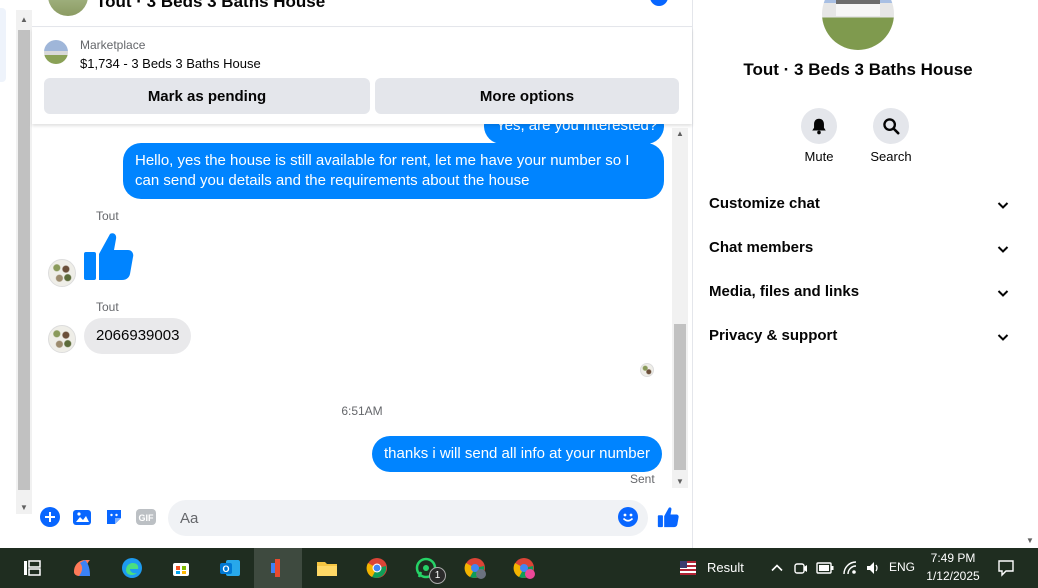  Describe the element at coordinates (680, 308) in the screenshot. I see `messages-scrollbar: ▲ ▼` at that location.